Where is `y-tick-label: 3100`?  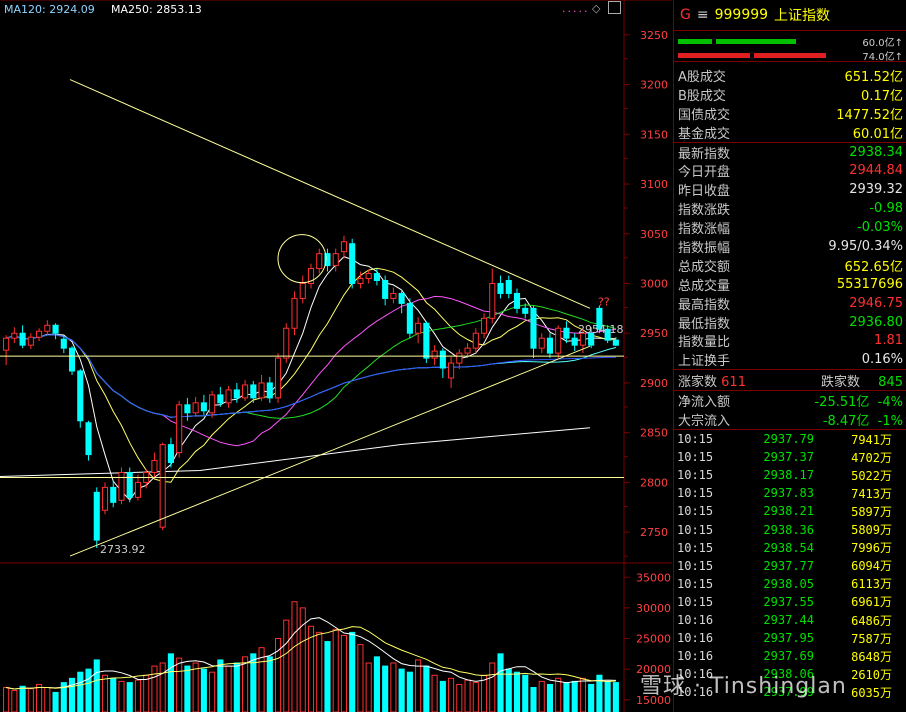
y-tick-label: 3100 is located at coordinates (654, 184).